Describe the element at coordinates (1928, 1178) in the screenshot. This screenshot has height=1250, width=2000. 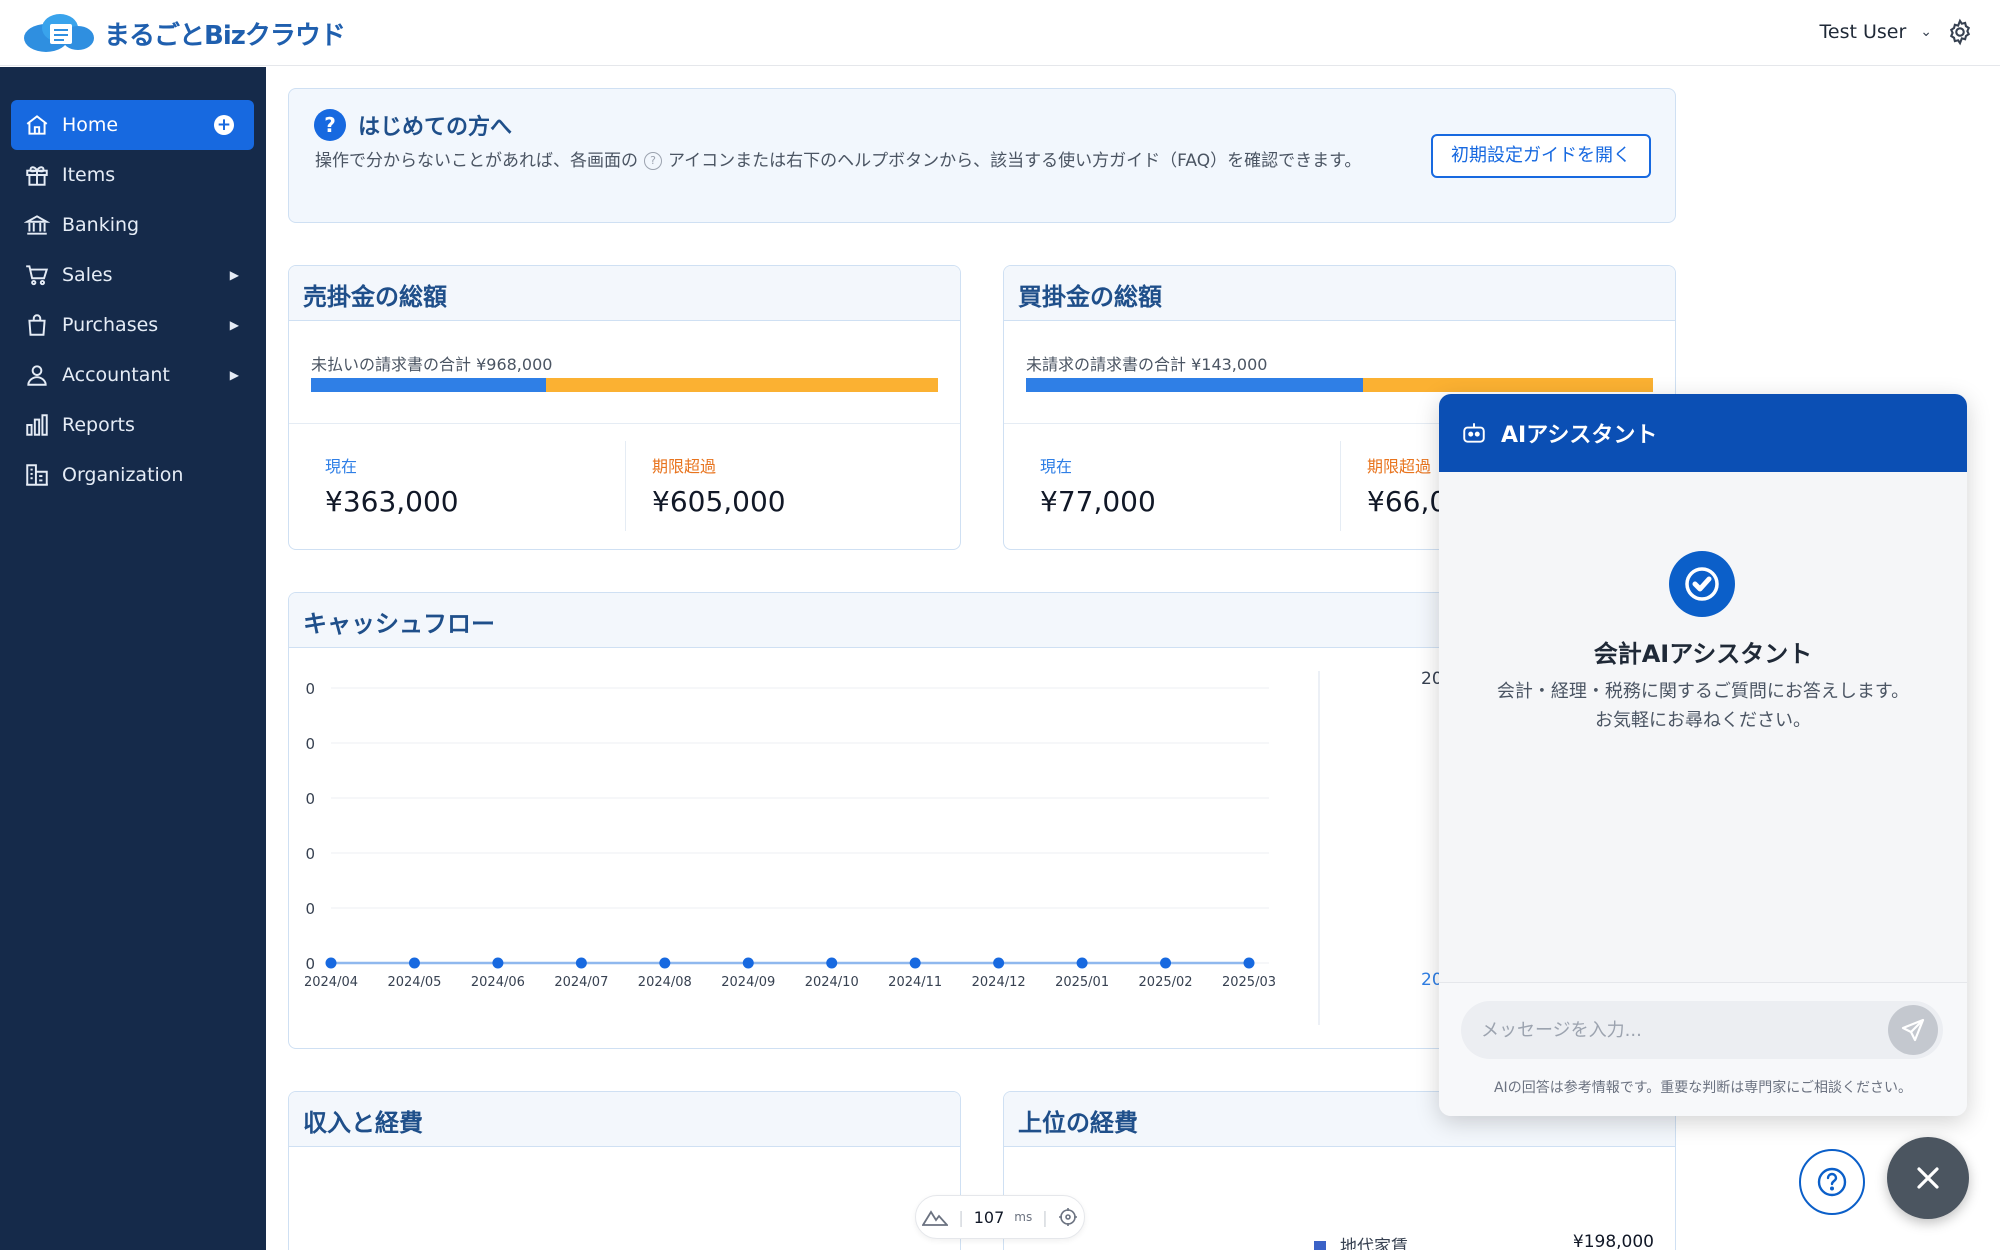
I see `close-chat-button` at that location.